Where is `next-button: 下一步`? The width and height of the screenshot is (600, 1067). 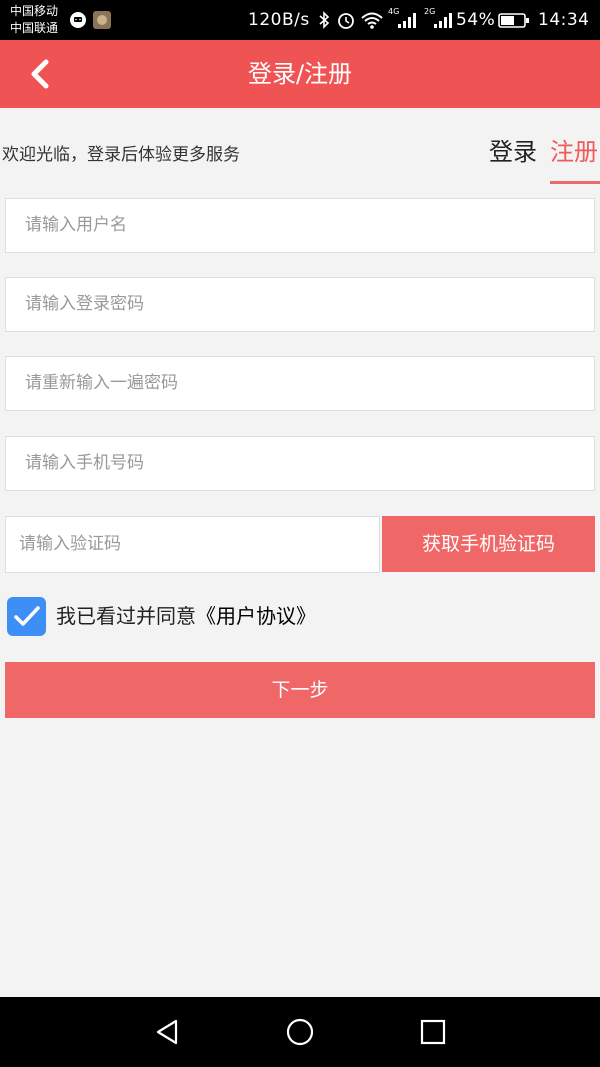
next-button: 下一步 is located at coordinates (300, 690).